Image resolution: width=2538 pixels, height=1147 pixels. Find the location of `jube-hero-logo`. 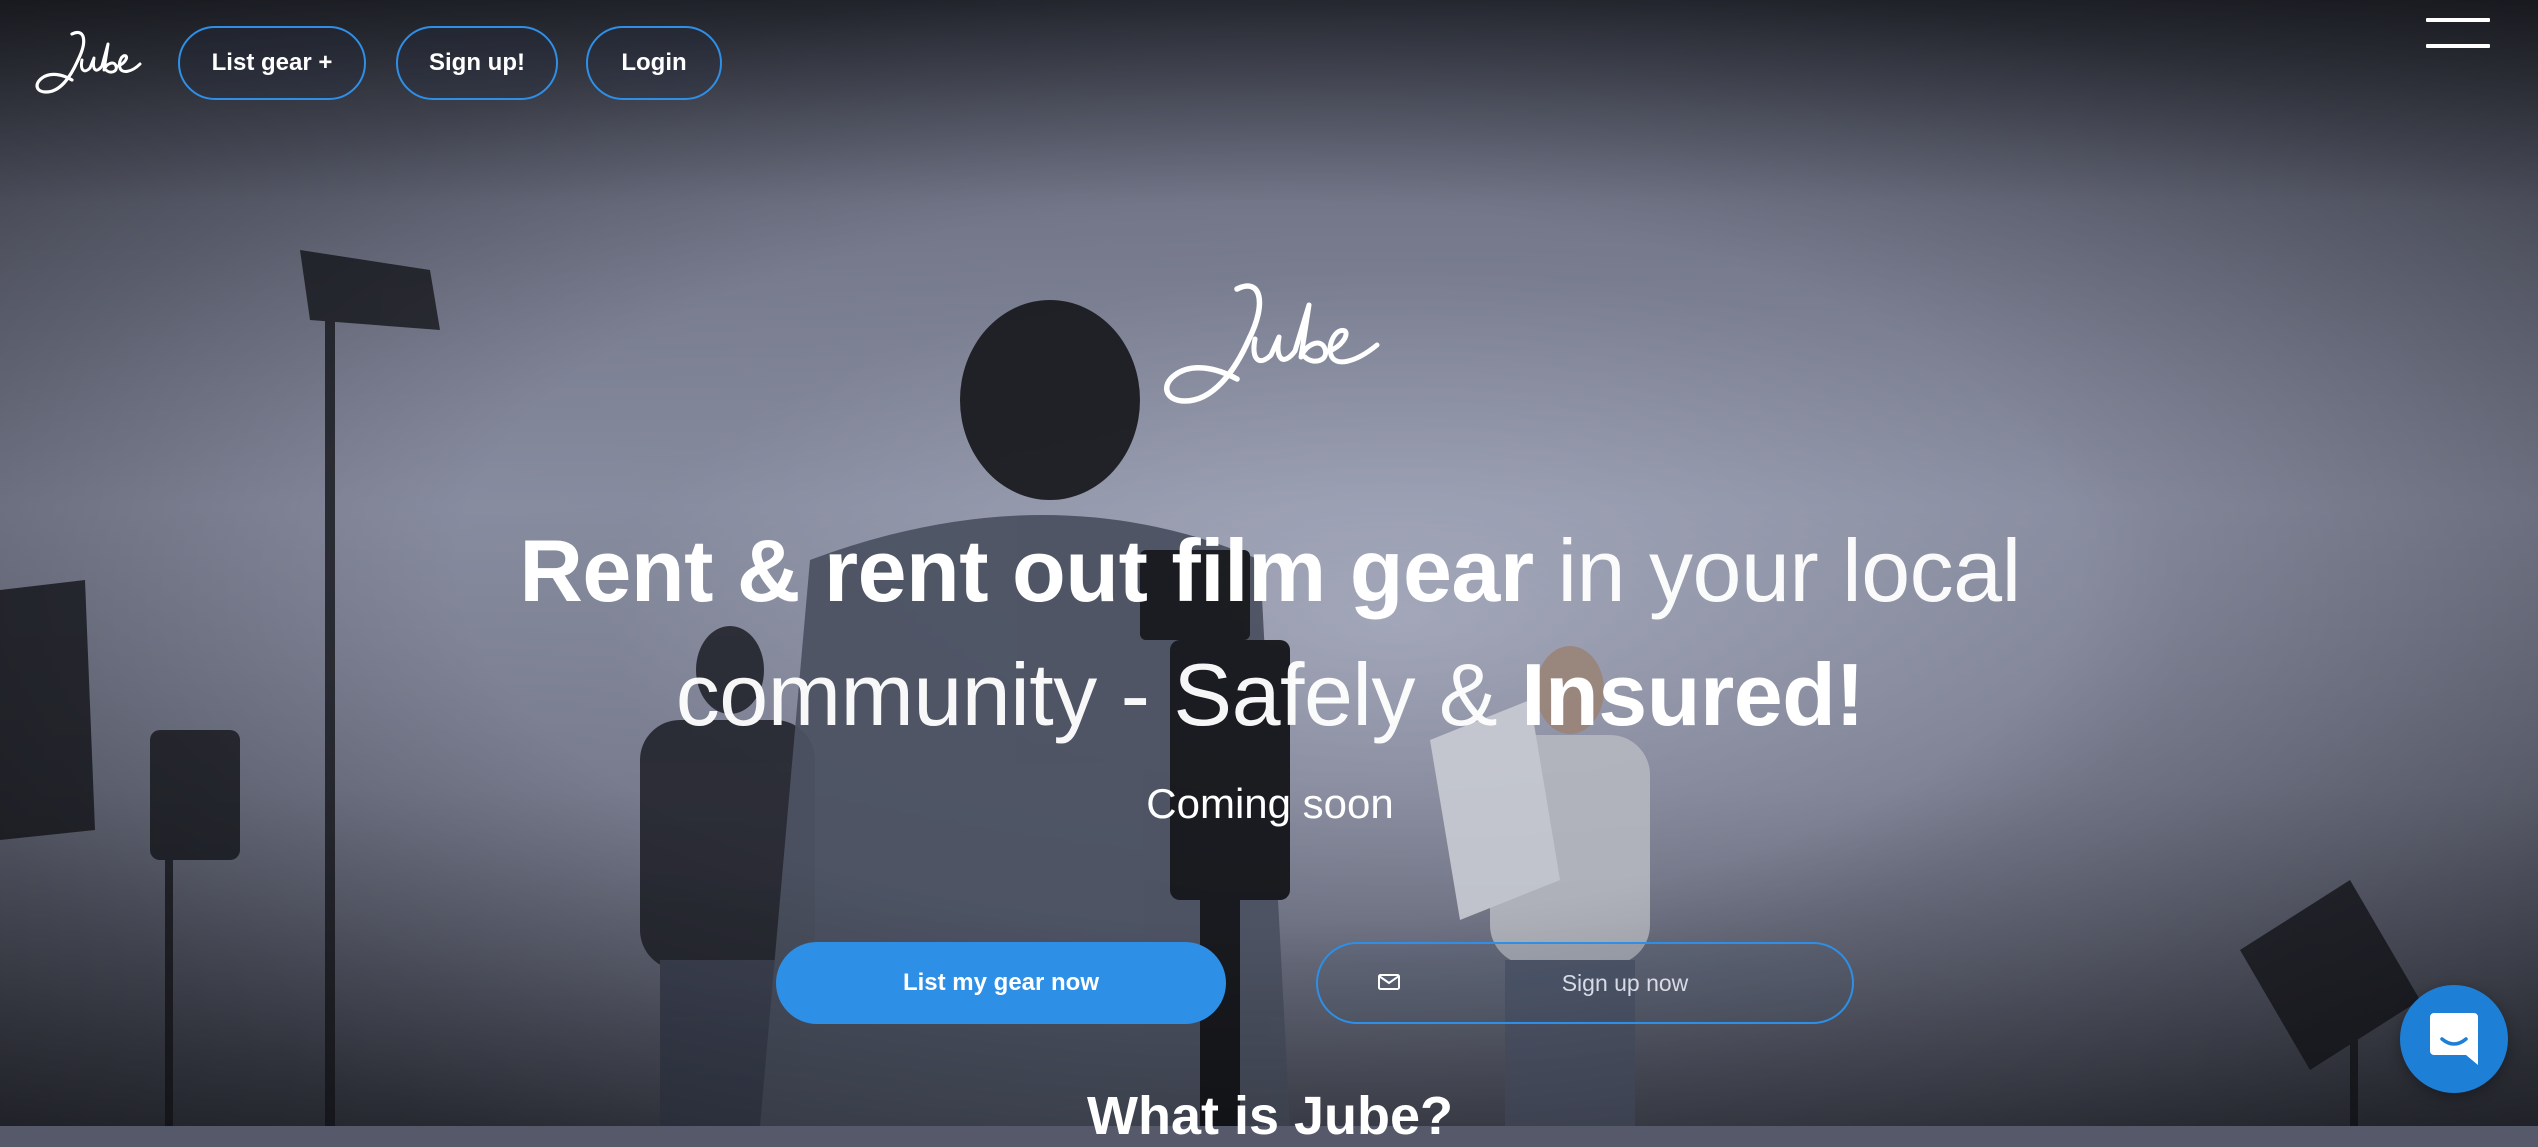

jube-hero-logo is located at coordinates (1272, 343).